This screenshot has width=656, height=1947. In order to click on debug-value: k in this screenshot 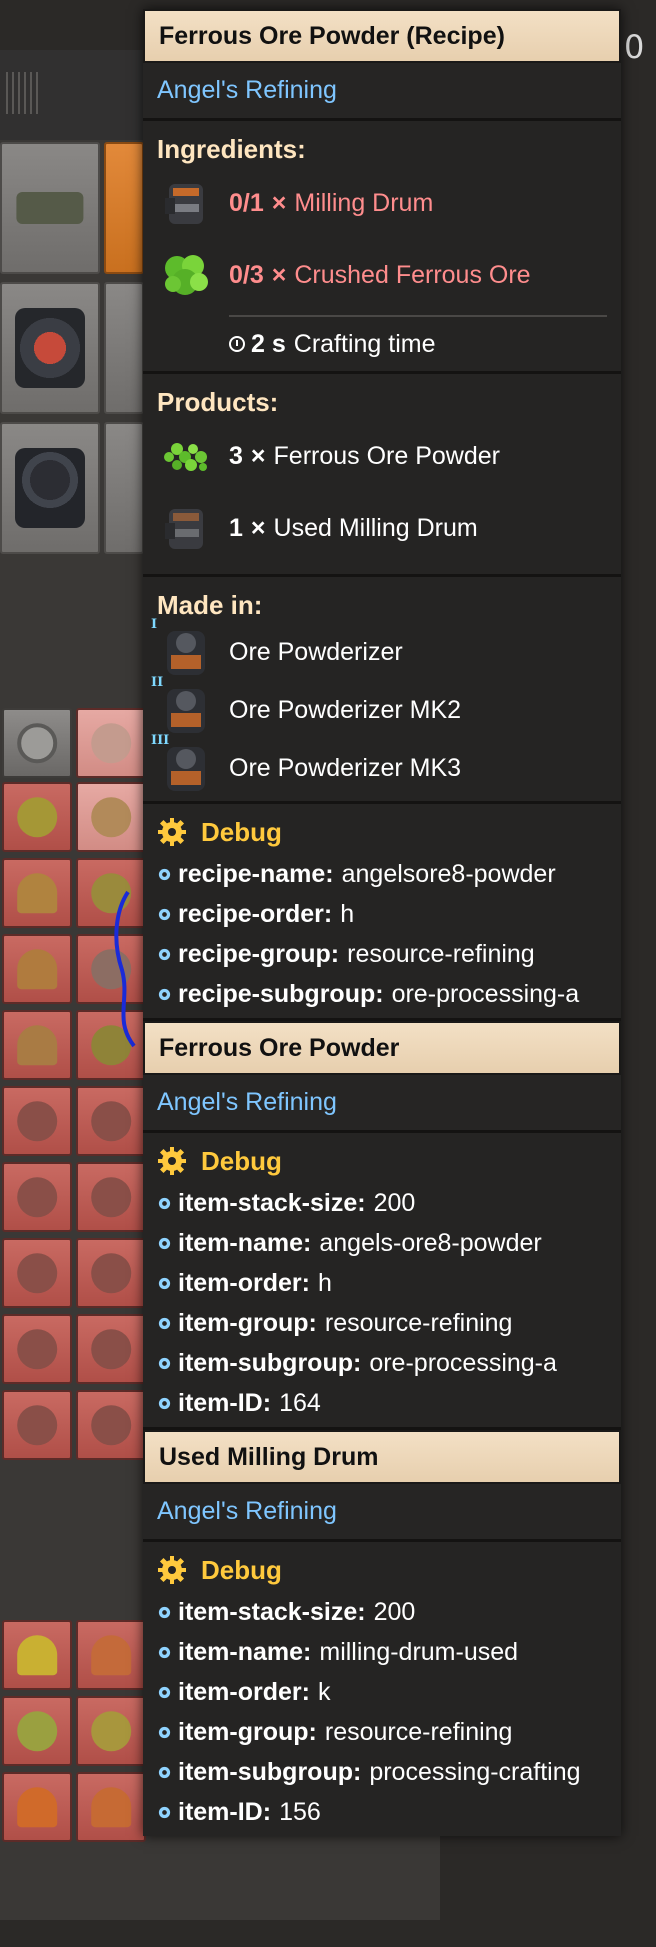, I will do `click(324, 1691)`.